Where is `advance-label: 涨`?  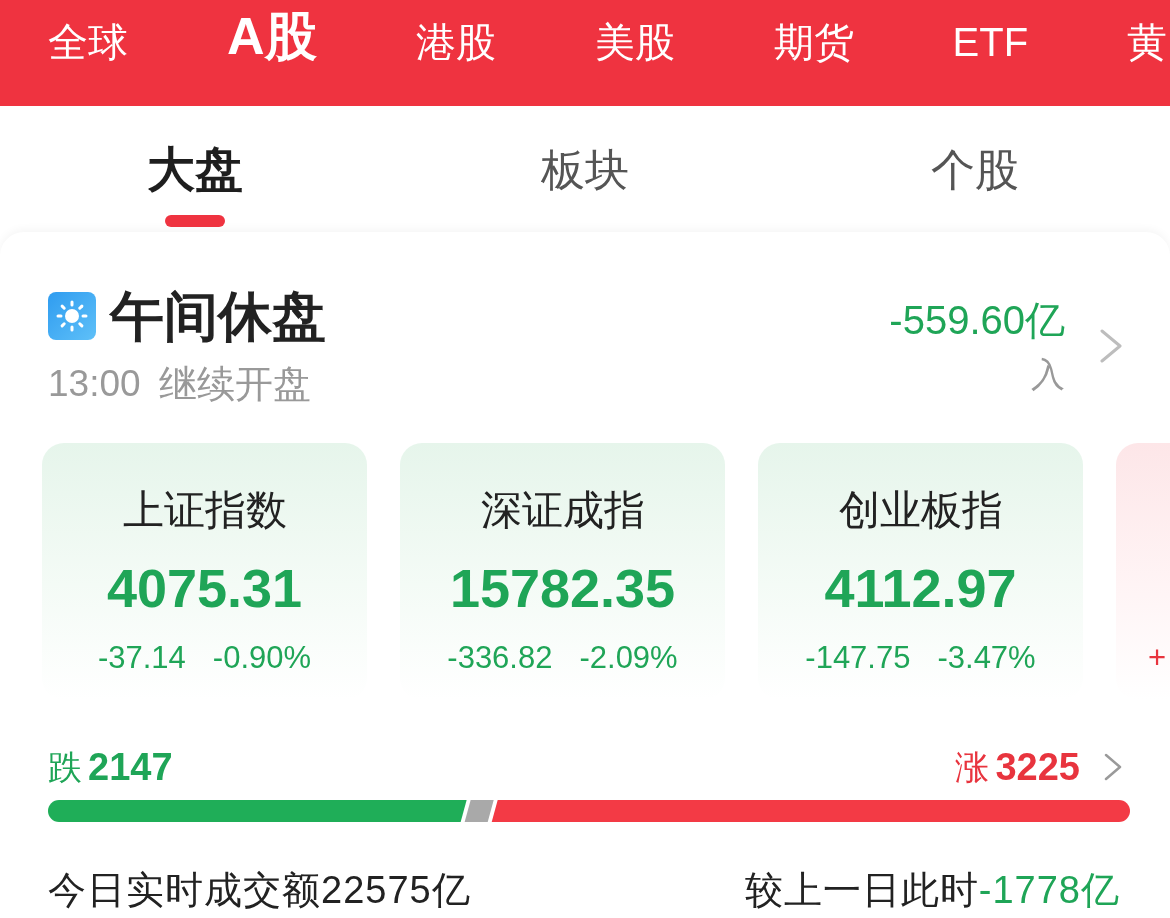
advance-label: 涨 is located at coordinates (972, 767).